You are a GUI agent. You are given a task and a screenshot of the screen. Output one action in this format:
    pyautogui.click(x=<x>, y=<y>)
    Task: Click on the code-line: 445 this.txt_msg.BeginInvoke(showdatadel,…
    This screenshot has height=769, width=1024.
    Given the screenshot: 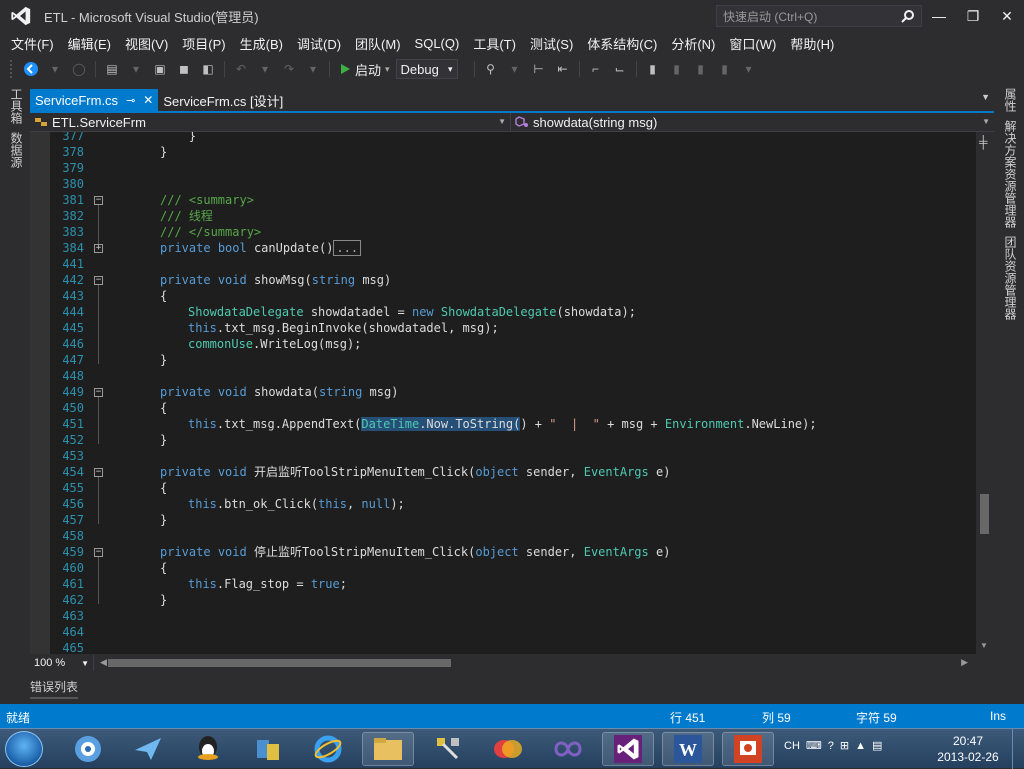 What is the action you would take?
    pyautogui.click(x=280, y=328)
    